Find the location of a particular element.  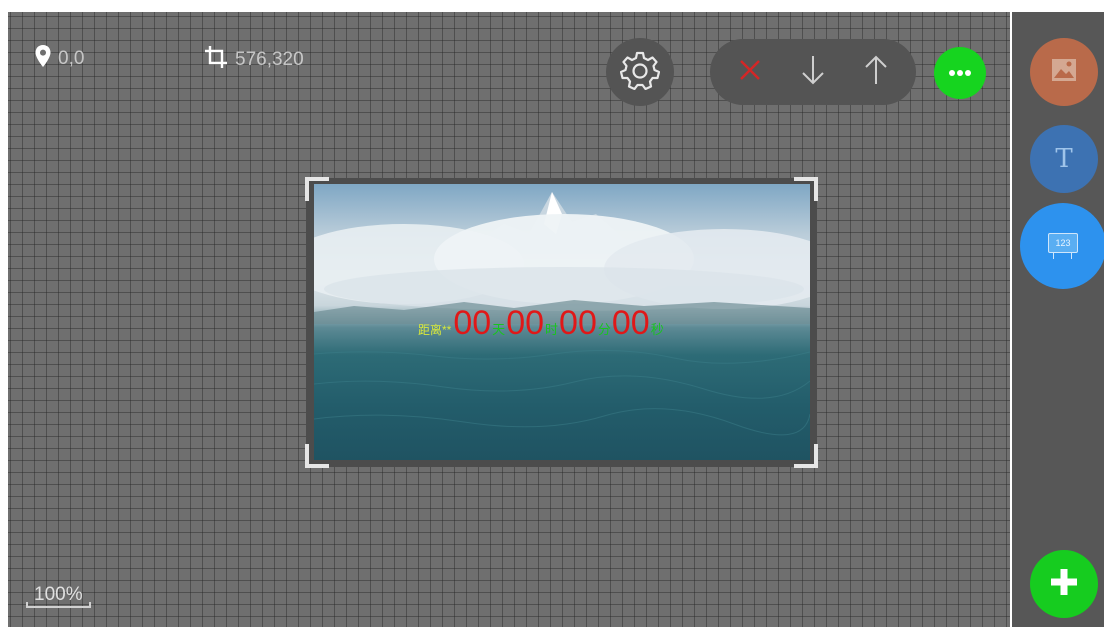

move-up-button is located at coordinates (876, 72).